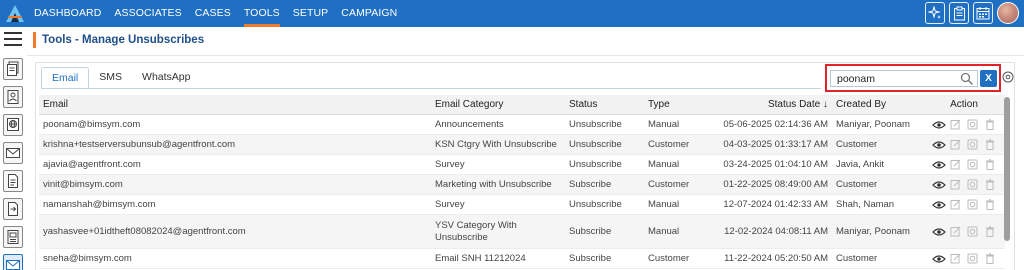 Image resolution: width=1024 pixels, height=270 pixels. Describe the element at coordinates (92, 164) in the screenshot. I see `cell-email: ajavia@agentfront.com` at that location.